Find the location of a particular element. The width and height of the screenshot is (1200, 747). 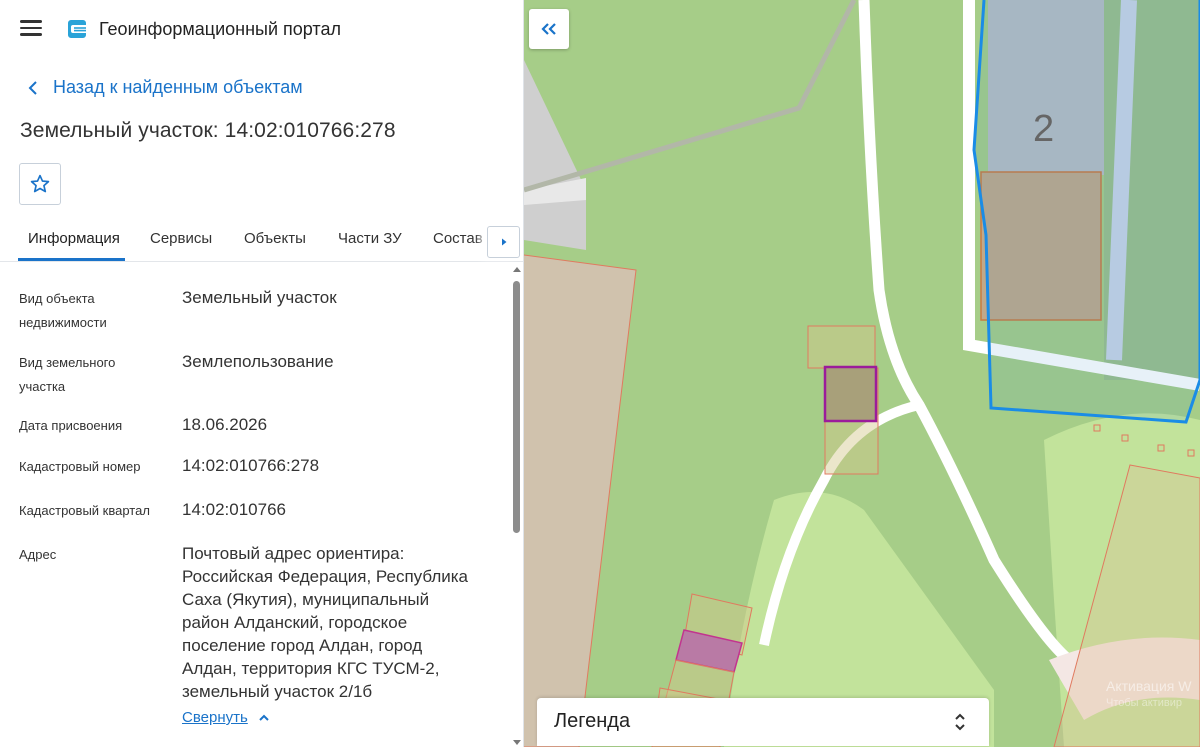

tab-parcel-parts: Части ЗУ is located at coordinates (370, 238).